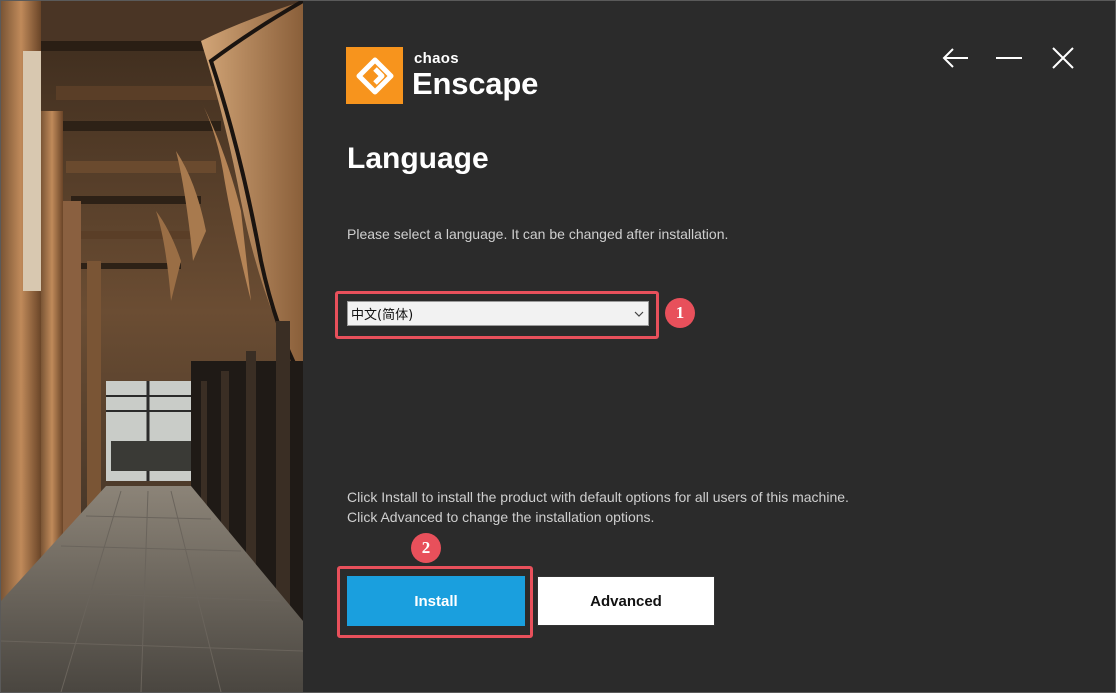 This screenshot has width=1116, height=693. What do you see at coordinates (374, 75) in the screenshot?
I see `enscape-logo-icon` at bounding box center [374, 75].